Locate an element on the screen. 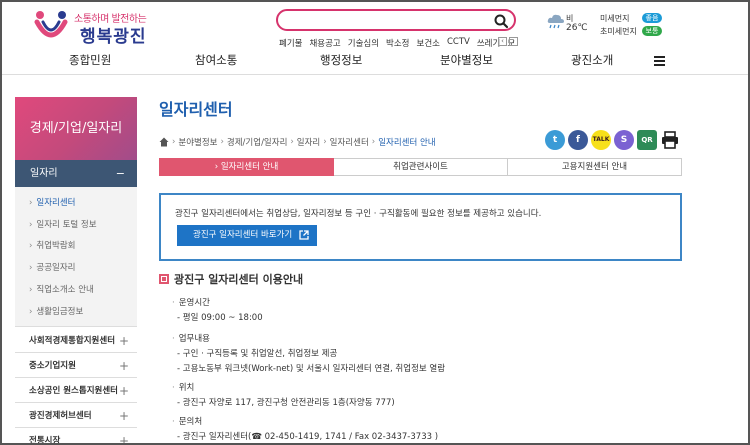 The width and height of the screenshot is (750, 445). info-heading: · 문의처 is located at coordinates (187, 422).